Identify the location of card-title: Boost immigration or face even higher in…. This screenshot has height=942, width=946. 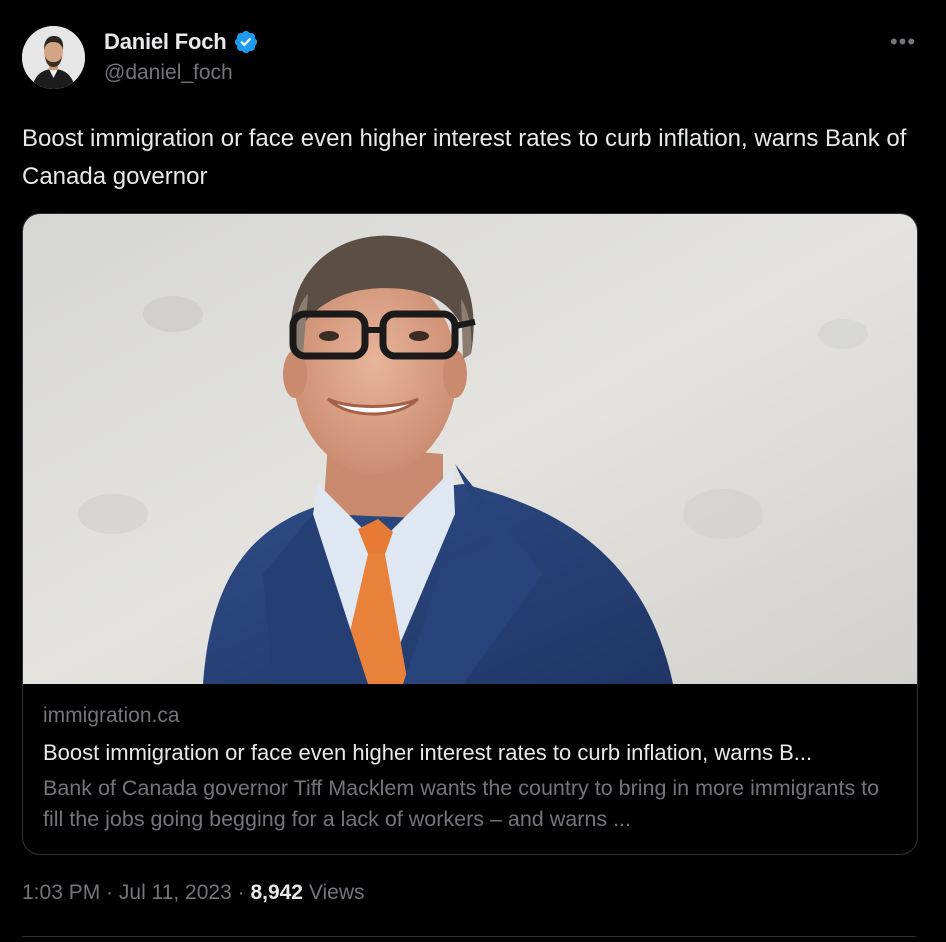
(428, 752).